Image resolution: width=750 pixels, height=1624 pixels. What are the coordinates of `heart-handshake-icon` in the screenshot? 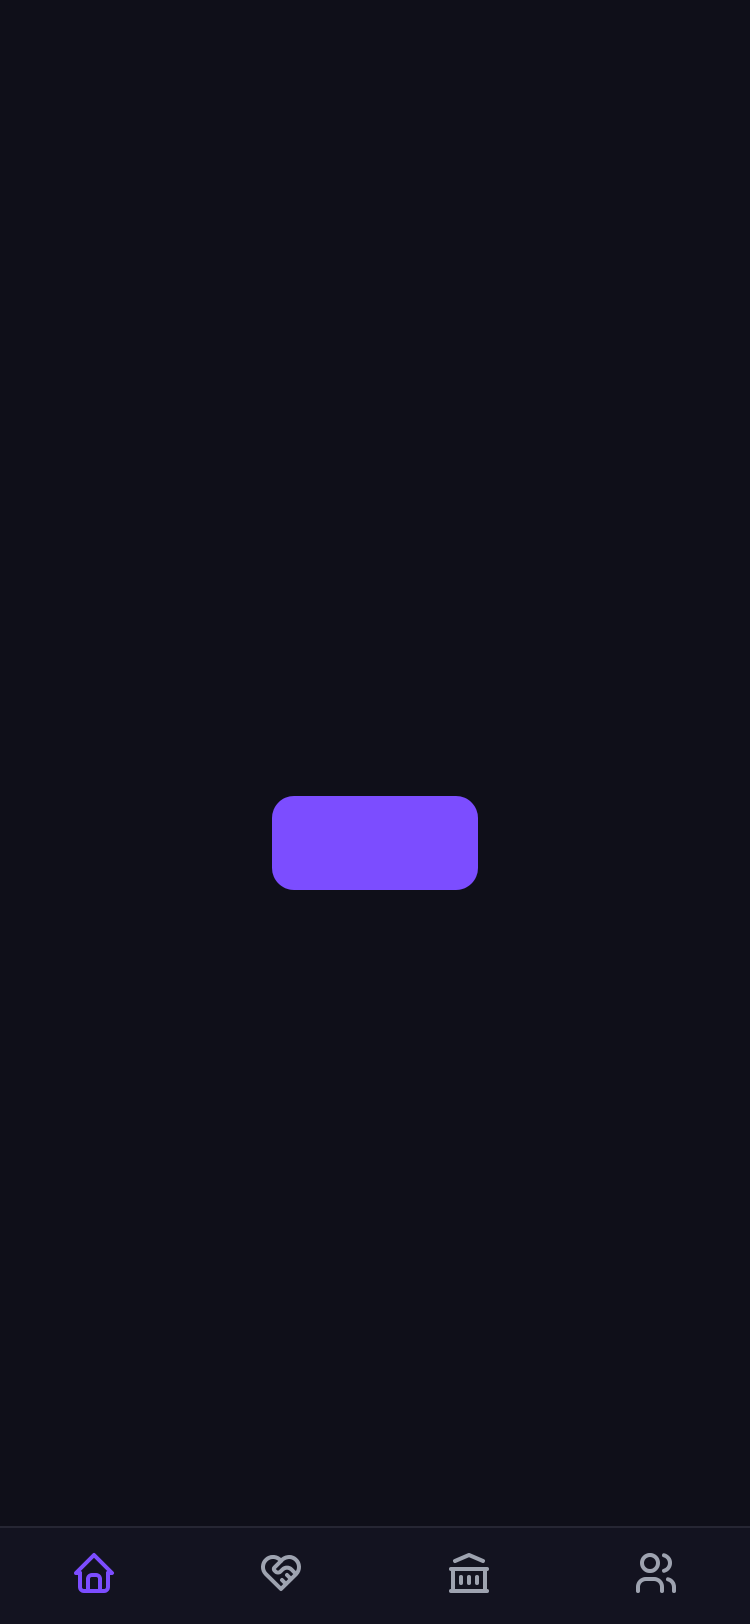 It's located at (281, 1573).